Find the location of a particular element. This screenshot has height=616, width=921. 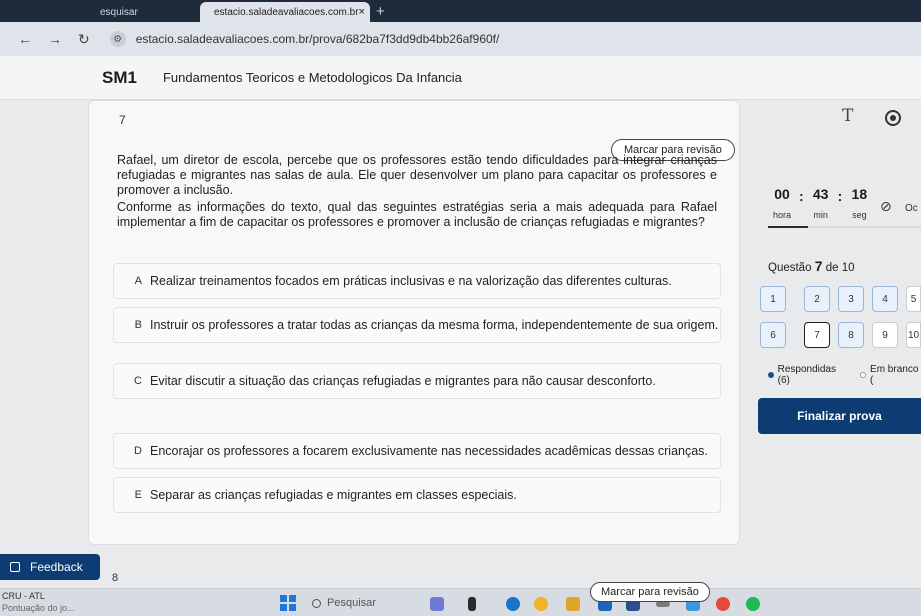

search-icon is located at coordinates (316, 603).